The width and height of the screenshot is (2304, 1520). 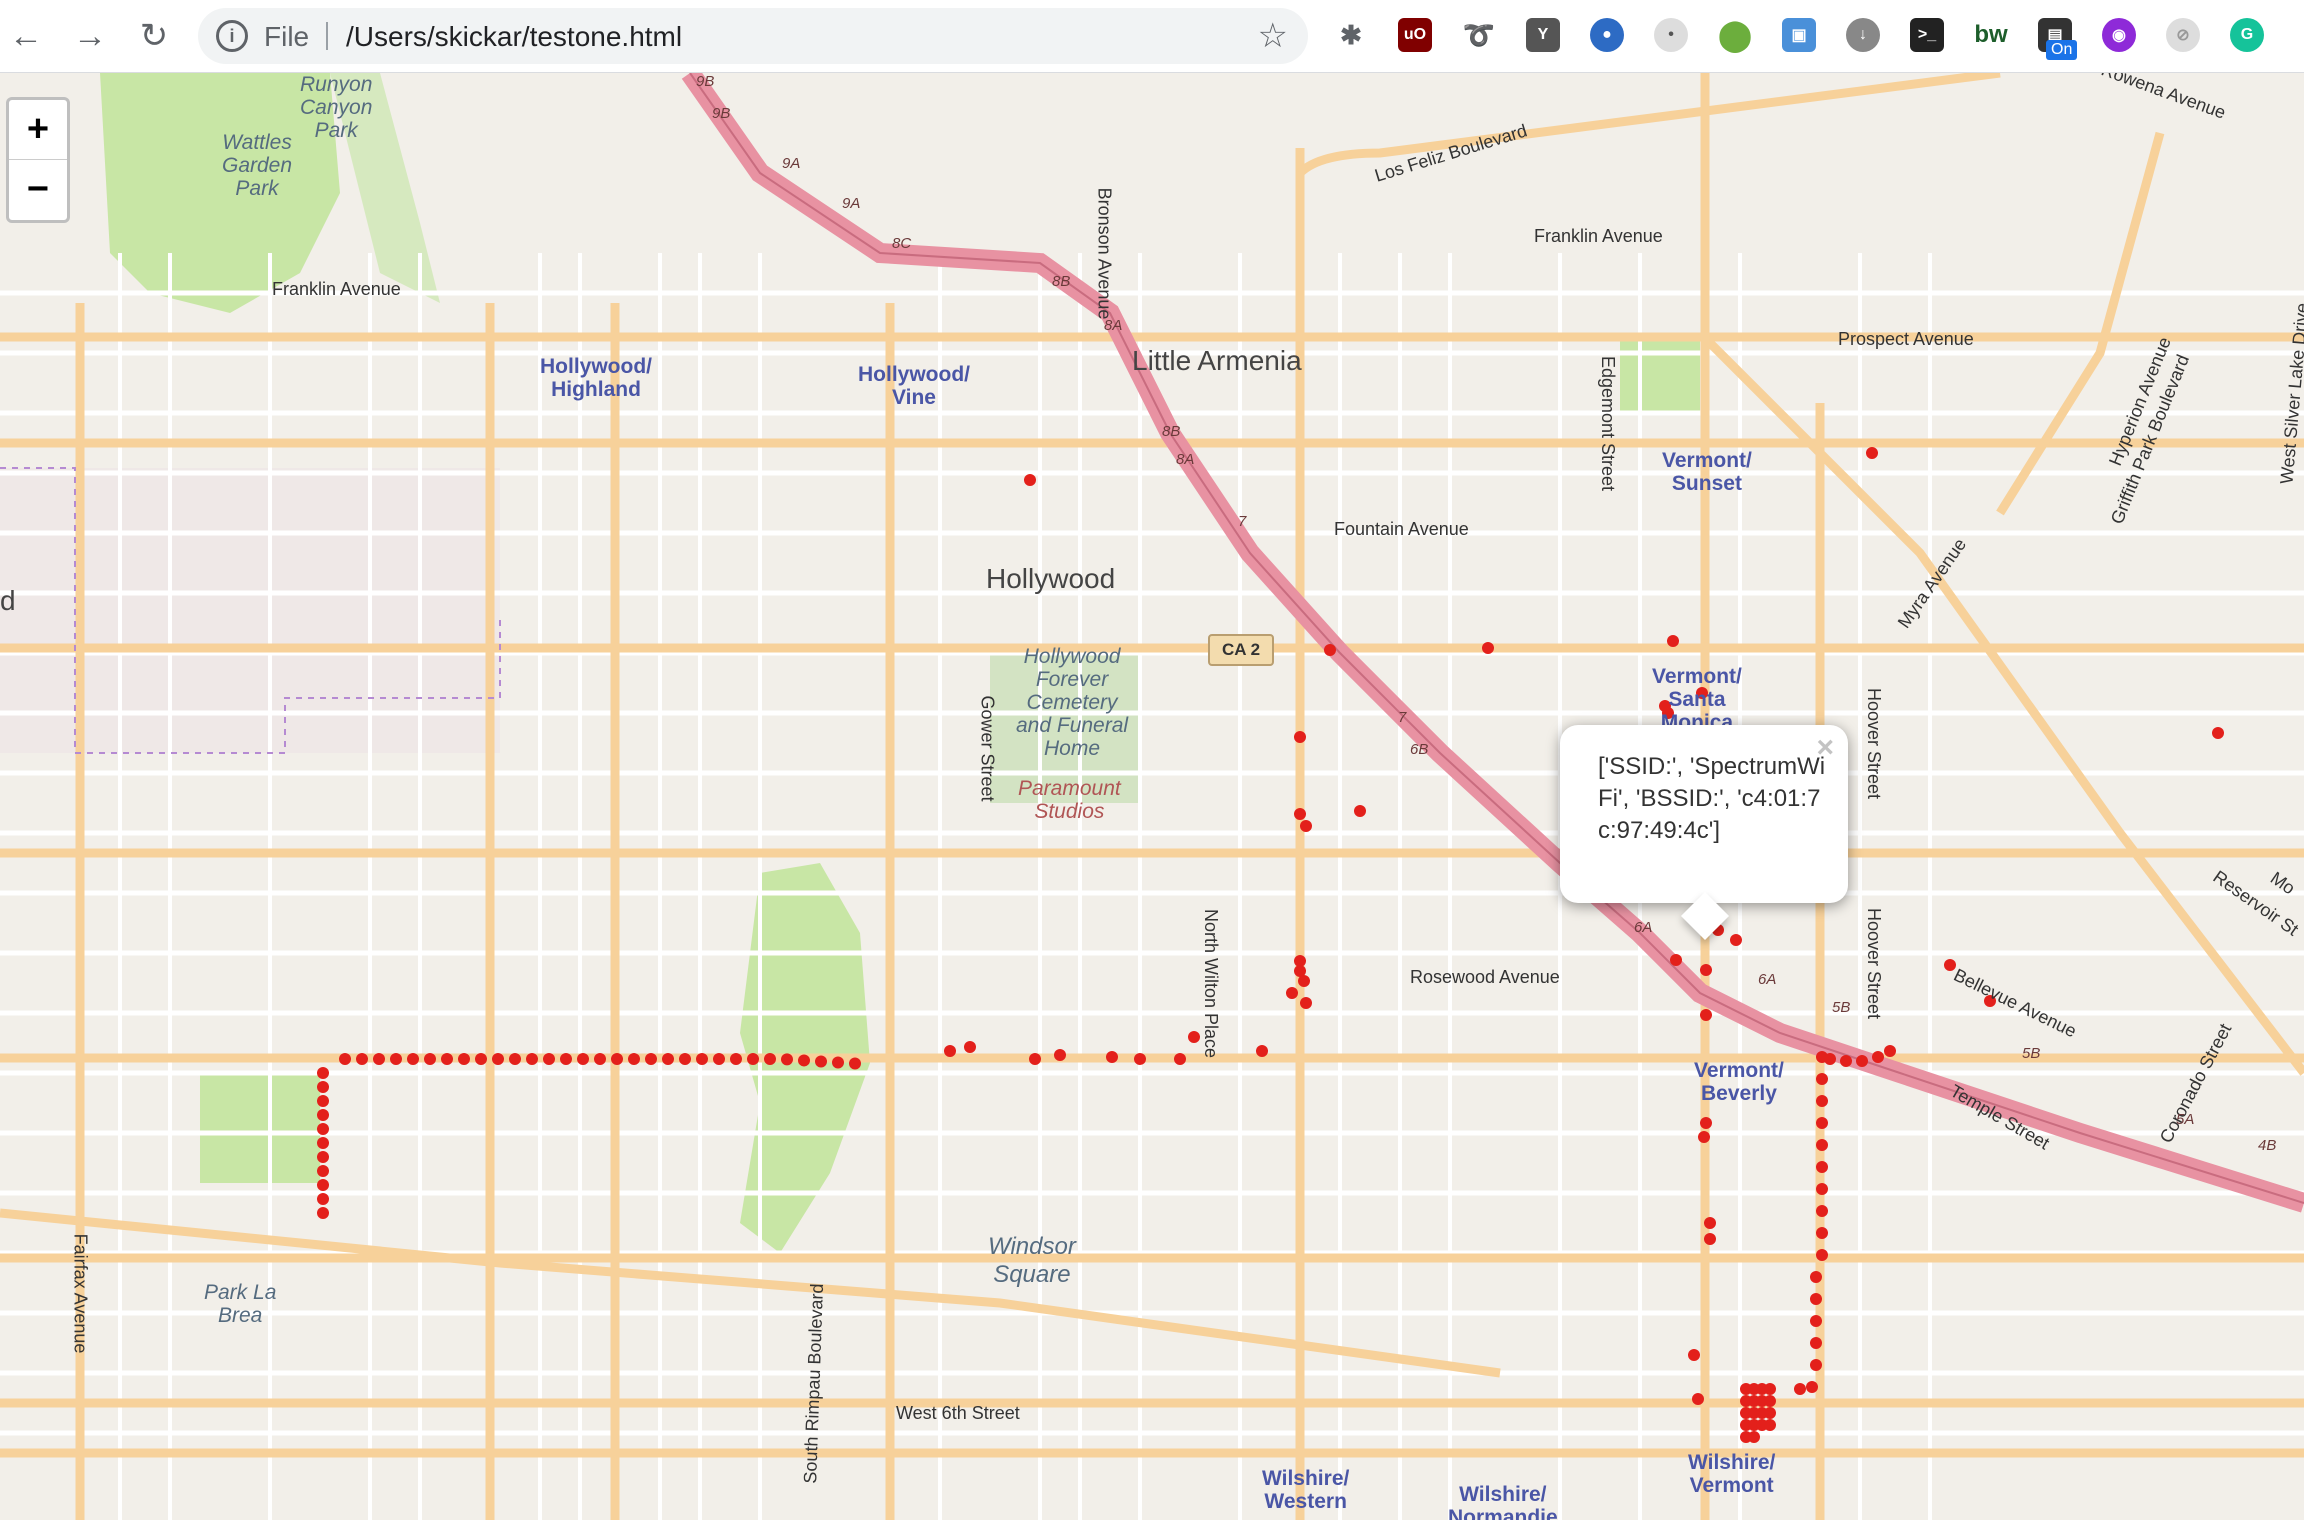 What do you see at coordinates (514, 37) in the screenshot?
I see `url-text: /Users/skickar/testone.html` at bounding box center [514, 37].